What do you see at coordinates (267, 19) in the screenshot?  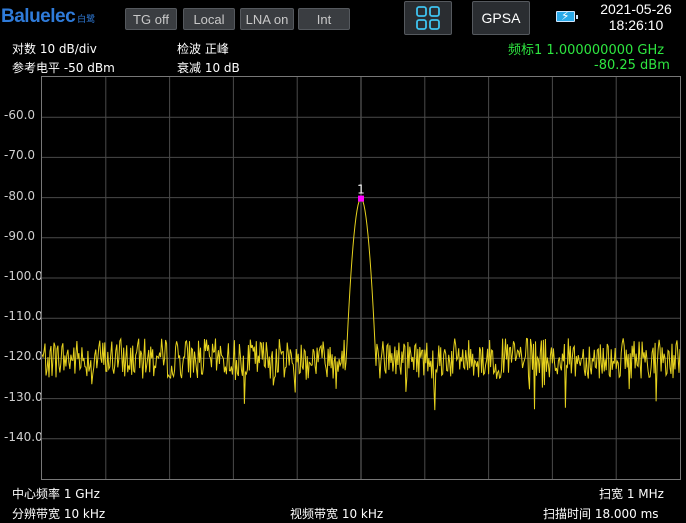 I see `lna-toggle-button: LNA on` at bounding box center [267, 19].